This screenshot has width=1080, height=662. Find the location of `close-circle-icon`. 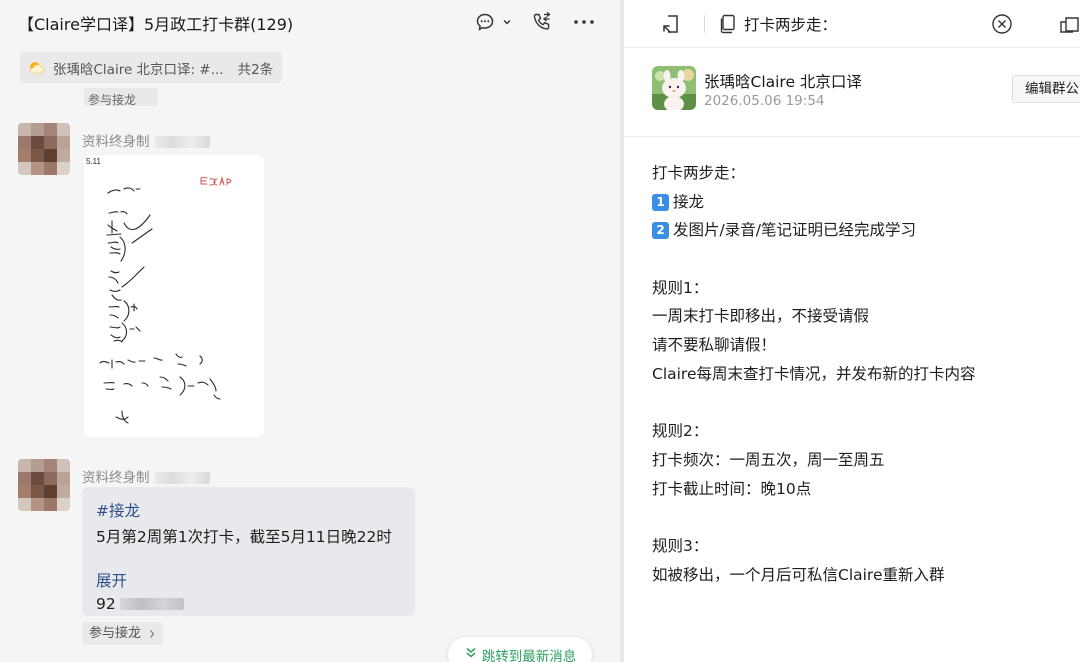

close-circle-icon is located at coordinates (1002, 24).